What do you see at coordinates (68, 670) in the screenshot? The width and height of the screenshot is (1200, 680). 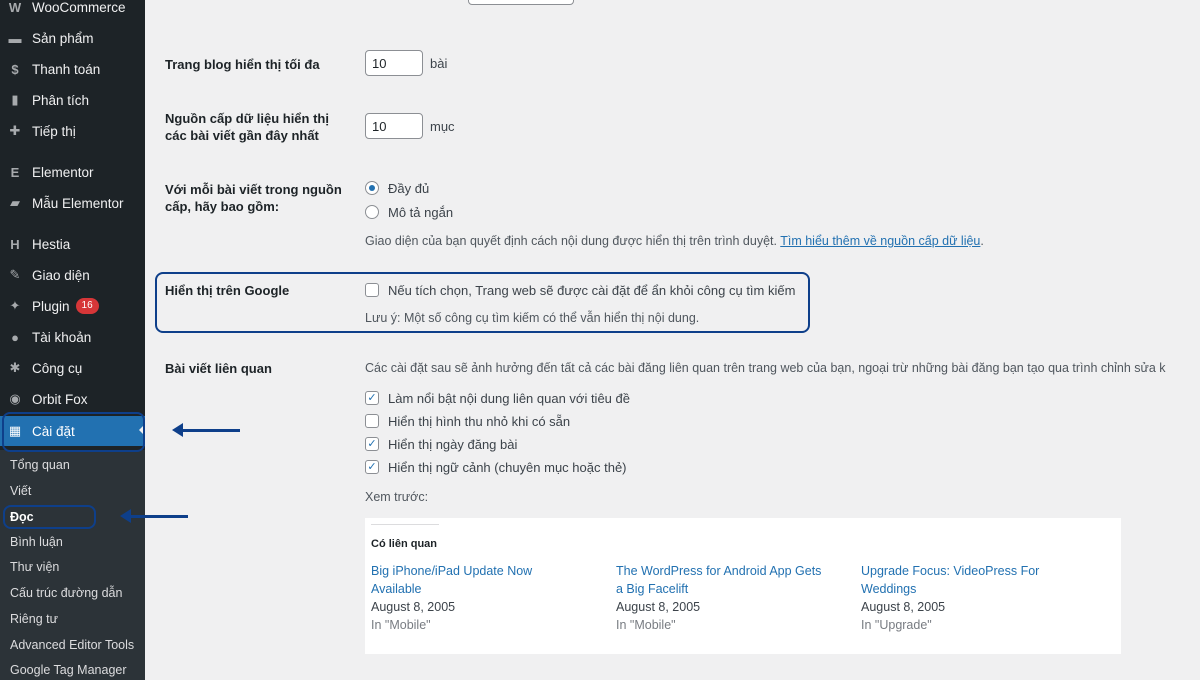 I see `submenu-google-tag-manager: Google Tag Manager` at bounding box center [68, 670].